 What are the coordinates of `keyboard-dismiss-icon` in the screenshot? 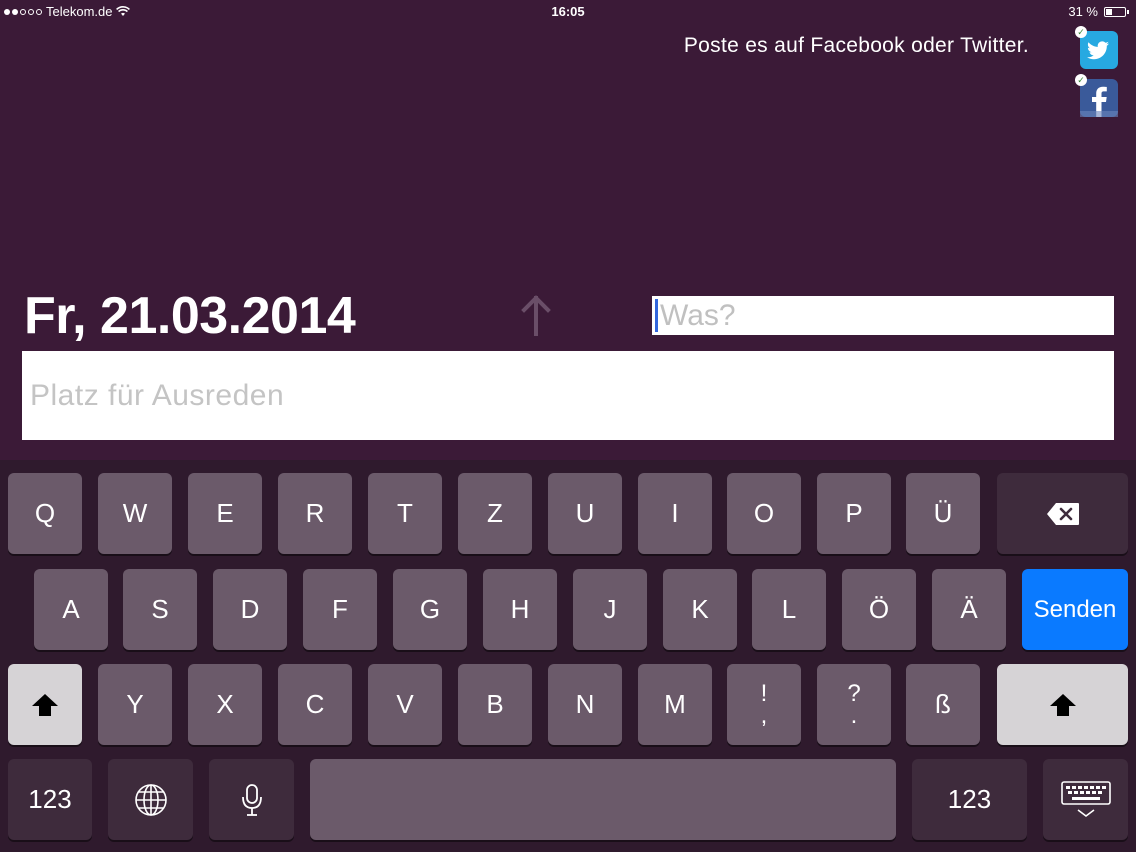 It's located at (1085, 798).